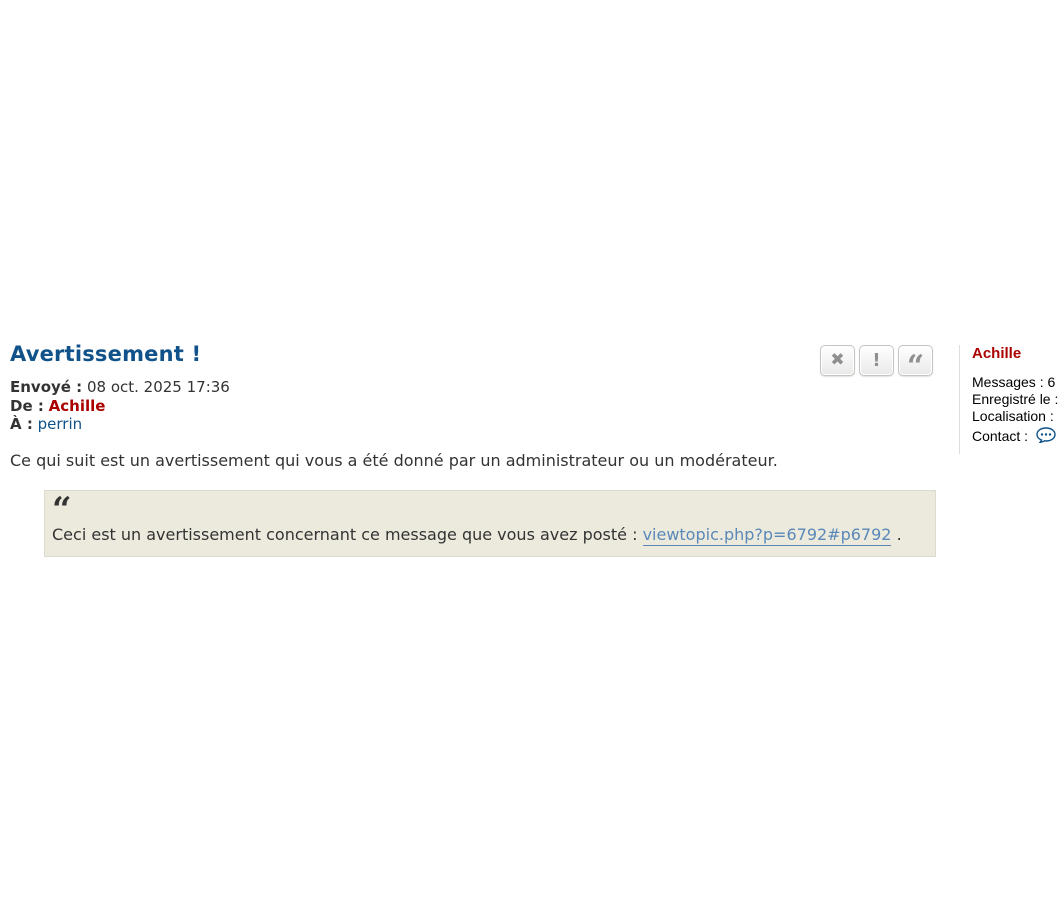 This screenshot has height=907, width=1058. I want to click on to-user-link: perrin, so click(60, 424).